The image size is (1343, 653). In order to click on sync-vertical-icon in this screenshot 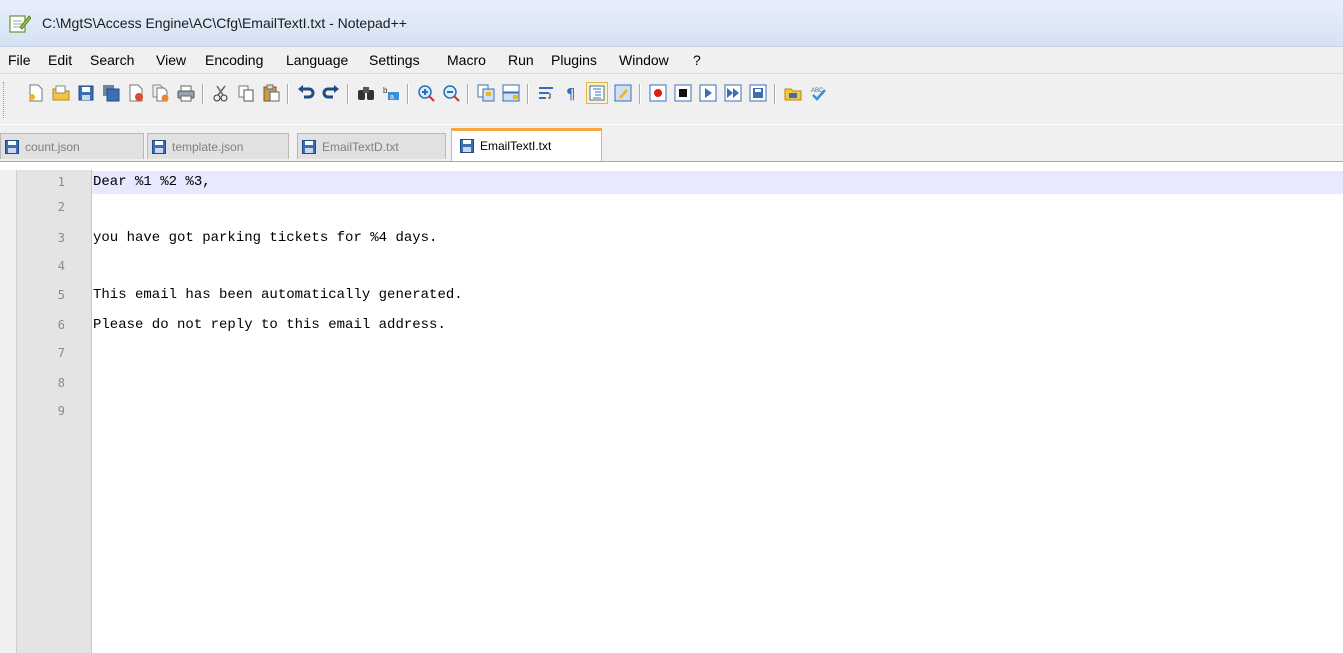, I will do `click(486, 93)`.